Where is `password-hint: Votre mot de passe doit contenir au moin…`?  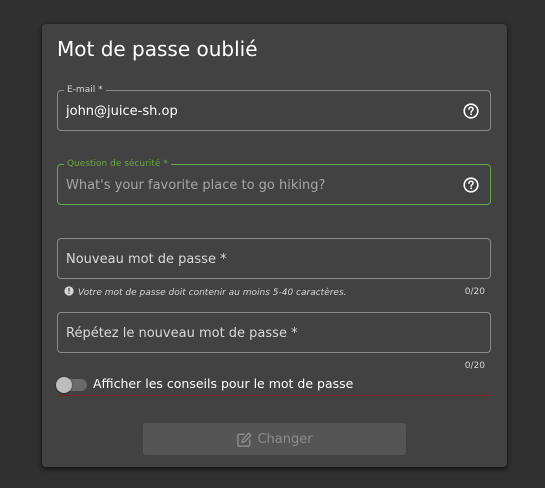 password-hint: Votre mot de passe doit contenir au moin… is located at coordinates (205, 292).